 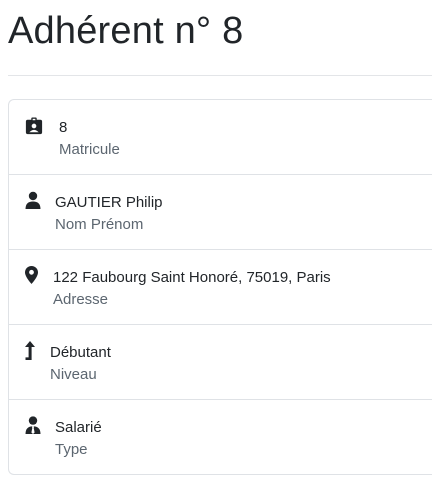 What do you see at coordinates (33, 425) in the screenshot?
I see `user-tie-icon` at bounding box center [33, 425].